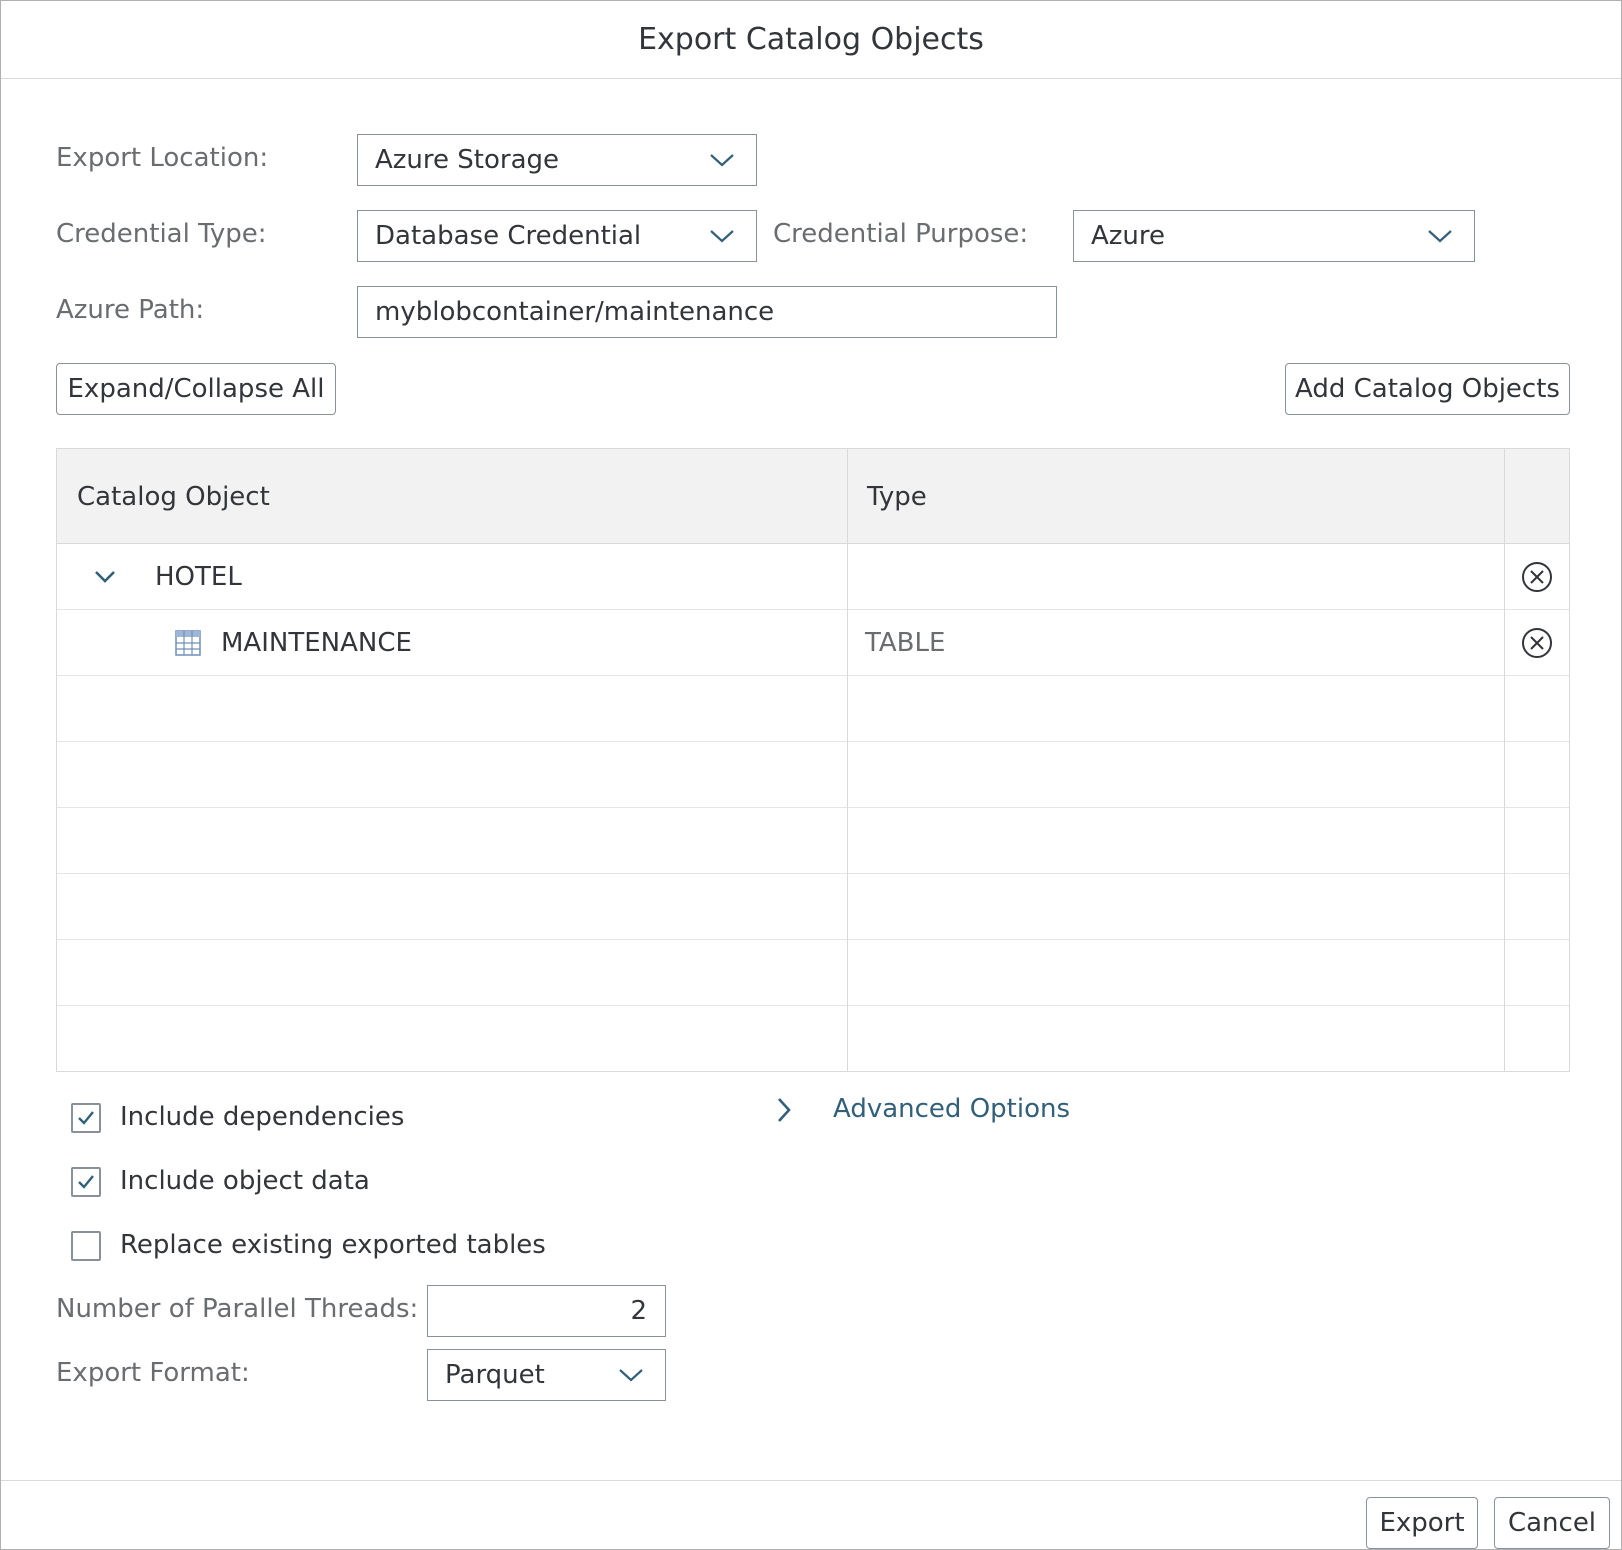 The width and height of the screenshot is (1622, 1550). Describe the element at coordinates (811, 1515) in the screenshot. I see `dialog-footer: Export Cancel` at that location.